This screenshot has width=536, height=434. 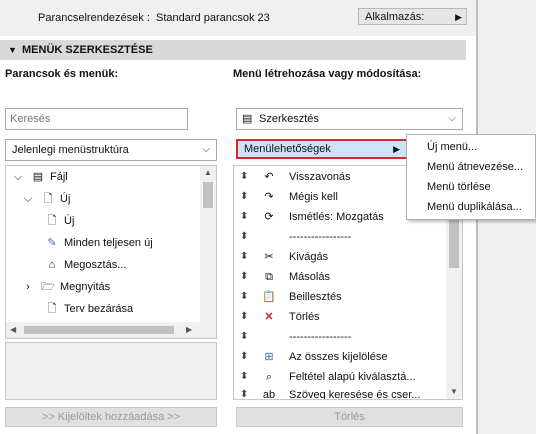 I want to click on list-item: ⬍ ⊞ Az összes kijelölése, so click(x=341, y=357).